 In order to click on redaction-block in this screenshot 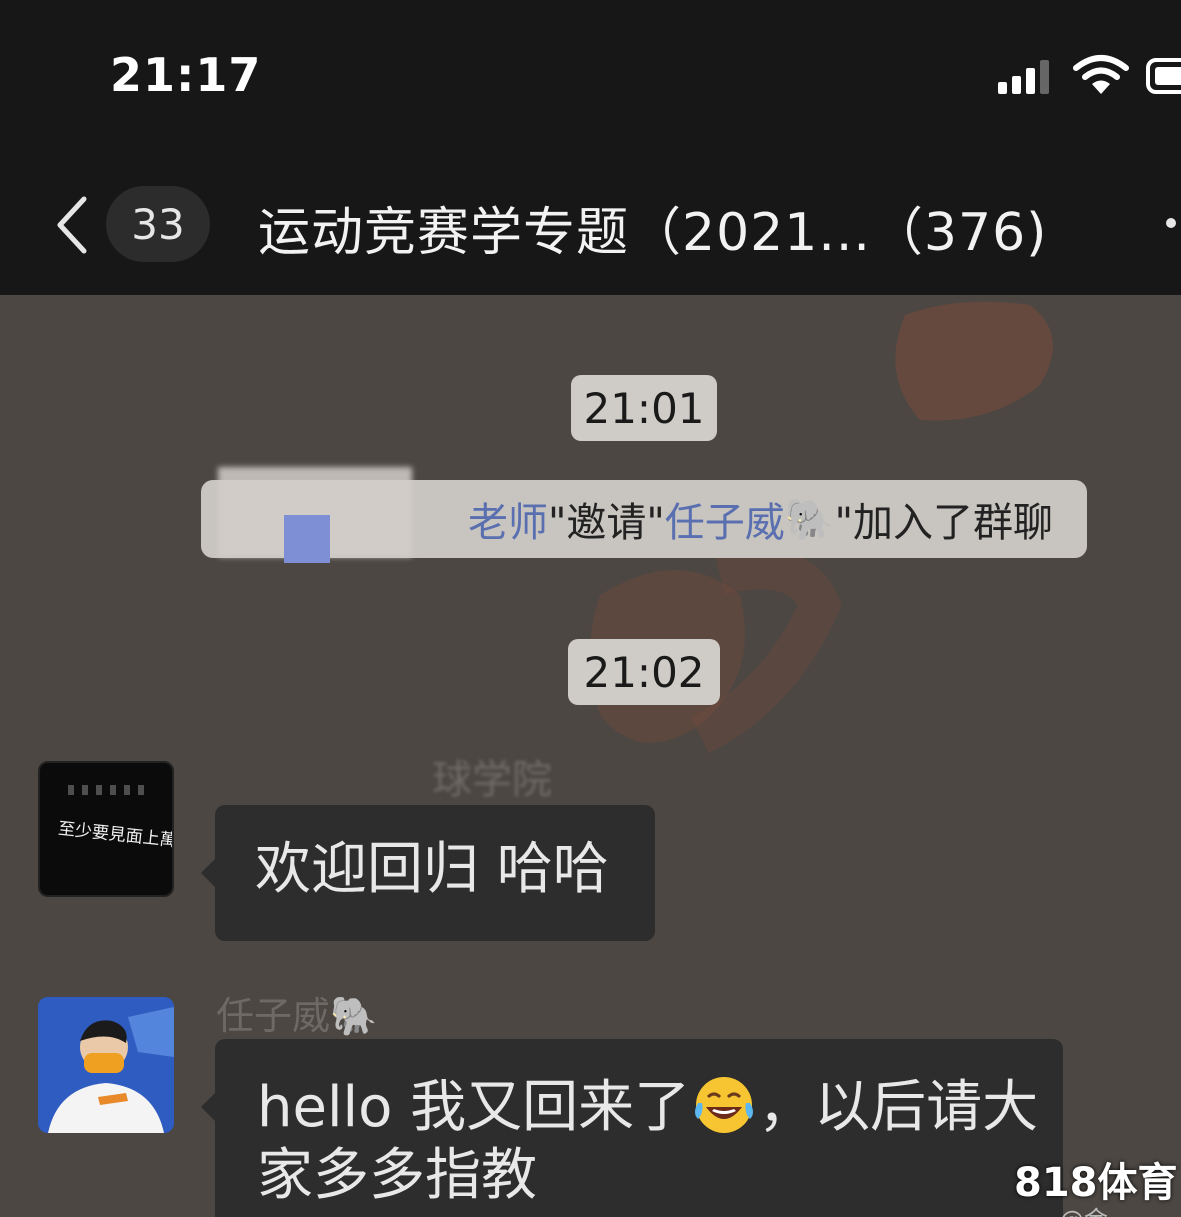, I will do `click(307, 539)`.